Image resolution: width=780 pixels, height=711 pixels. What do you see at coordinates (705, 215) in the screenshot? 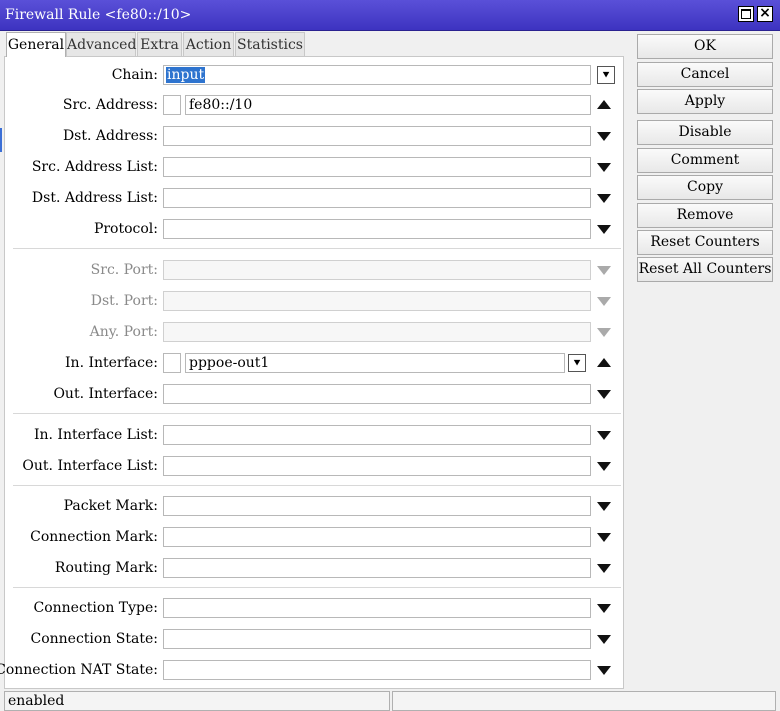
I see `remove-button: Remove` at bounding box center [705, 215].